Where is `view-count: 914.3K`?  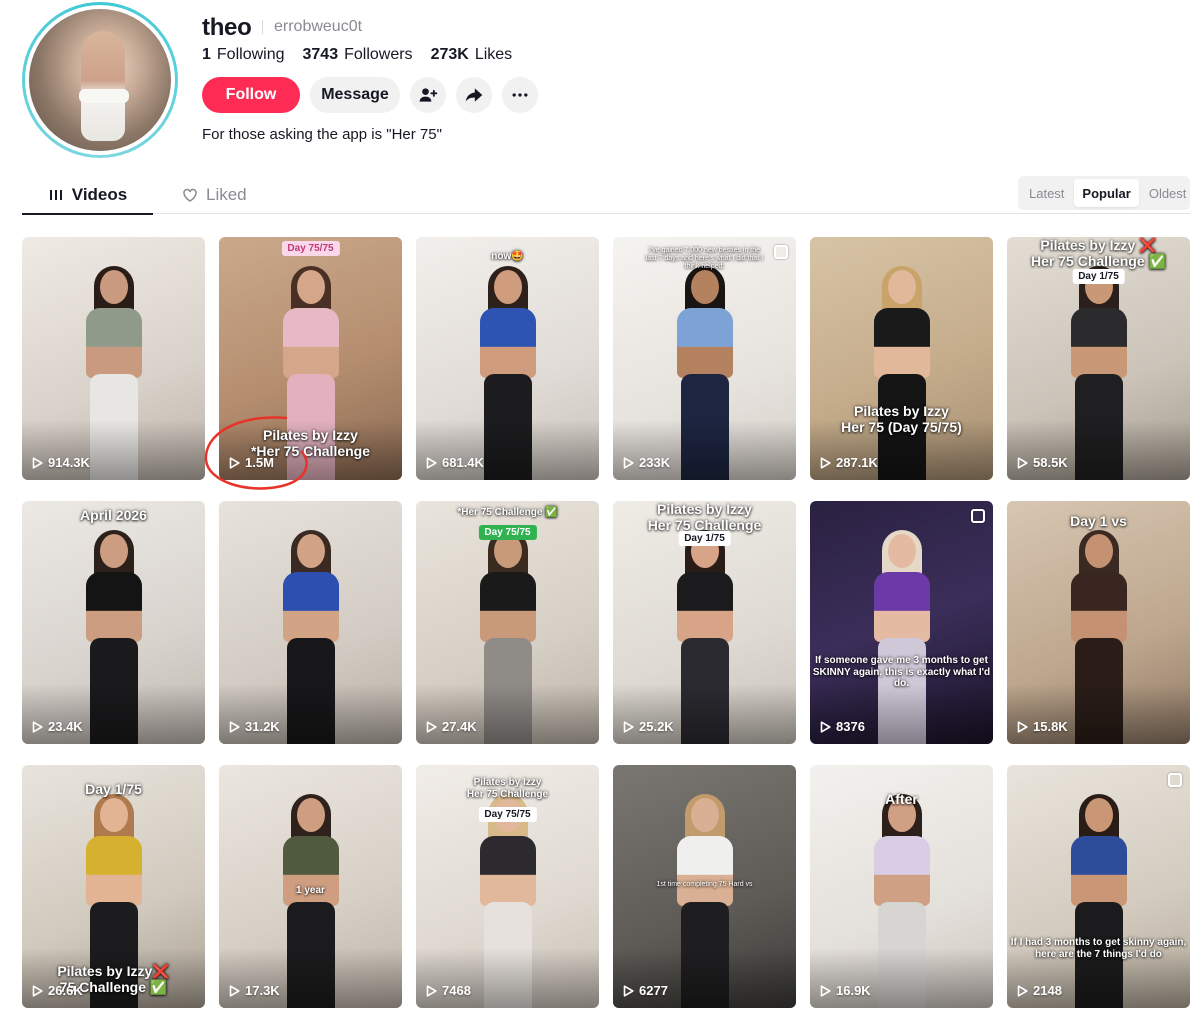
view-count: 914.3K is located at coordinates (61, 462).